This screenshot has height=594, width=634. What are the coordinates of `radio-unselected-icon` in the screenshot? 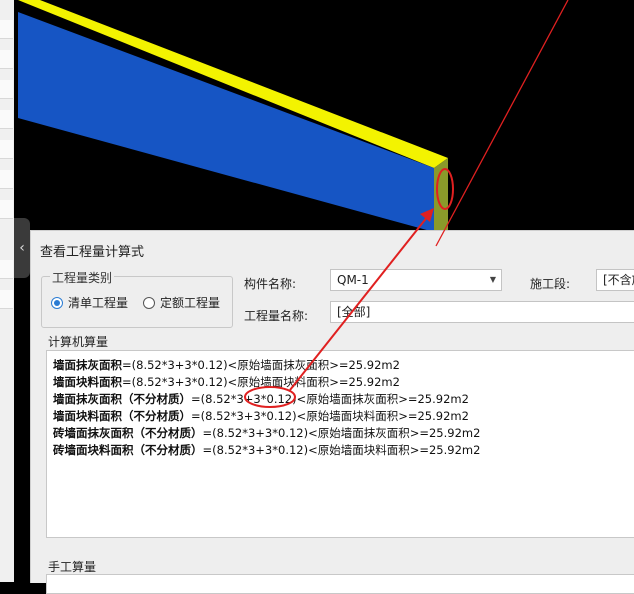 It's located at (149, 302).